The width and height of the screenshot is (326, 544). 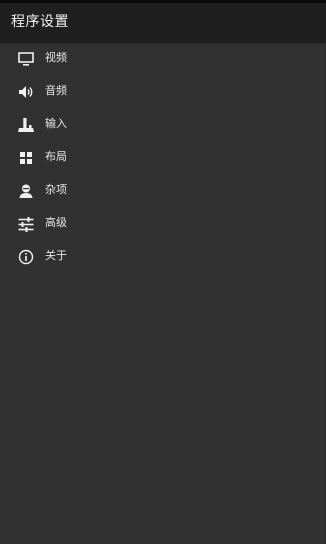 What do you see at coordinates (163, 223) in the screenshot?
I see `menu-item-advanced: 高级` at bounding box center [163, 223].